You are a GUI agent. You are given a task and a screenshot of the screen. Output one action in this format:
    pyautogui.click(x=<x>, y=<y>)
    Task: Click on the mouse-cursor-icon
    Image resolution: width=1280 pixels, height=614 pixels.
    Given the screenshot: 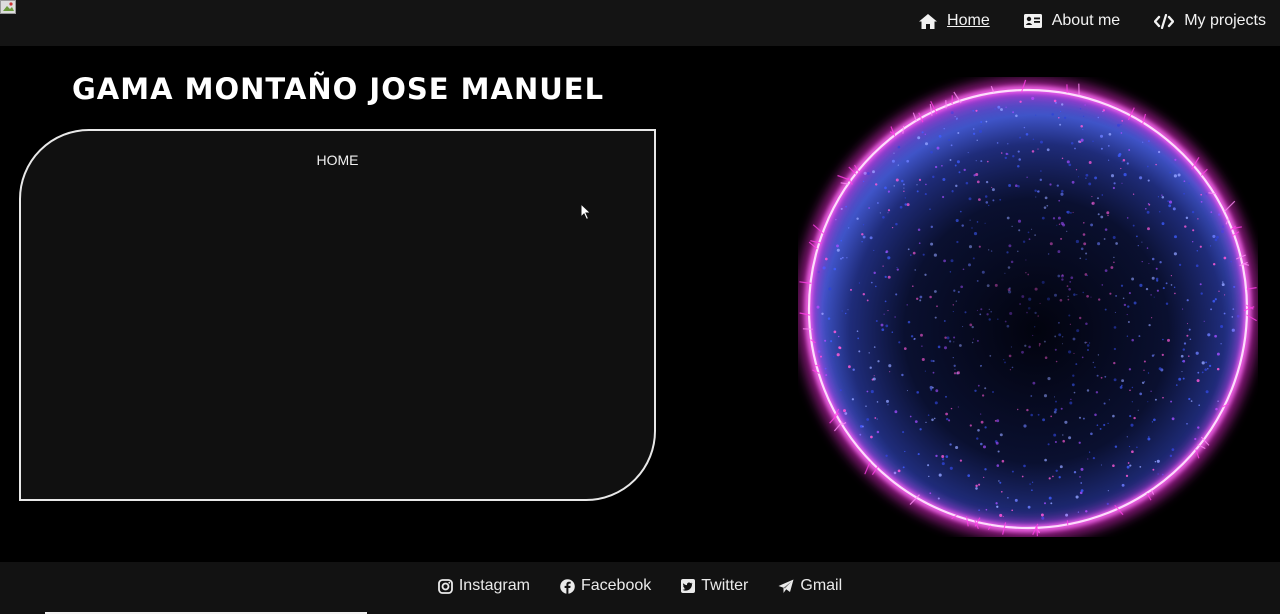 What is the action you would take?
    pyautogui.click(x=586, y=212)
    